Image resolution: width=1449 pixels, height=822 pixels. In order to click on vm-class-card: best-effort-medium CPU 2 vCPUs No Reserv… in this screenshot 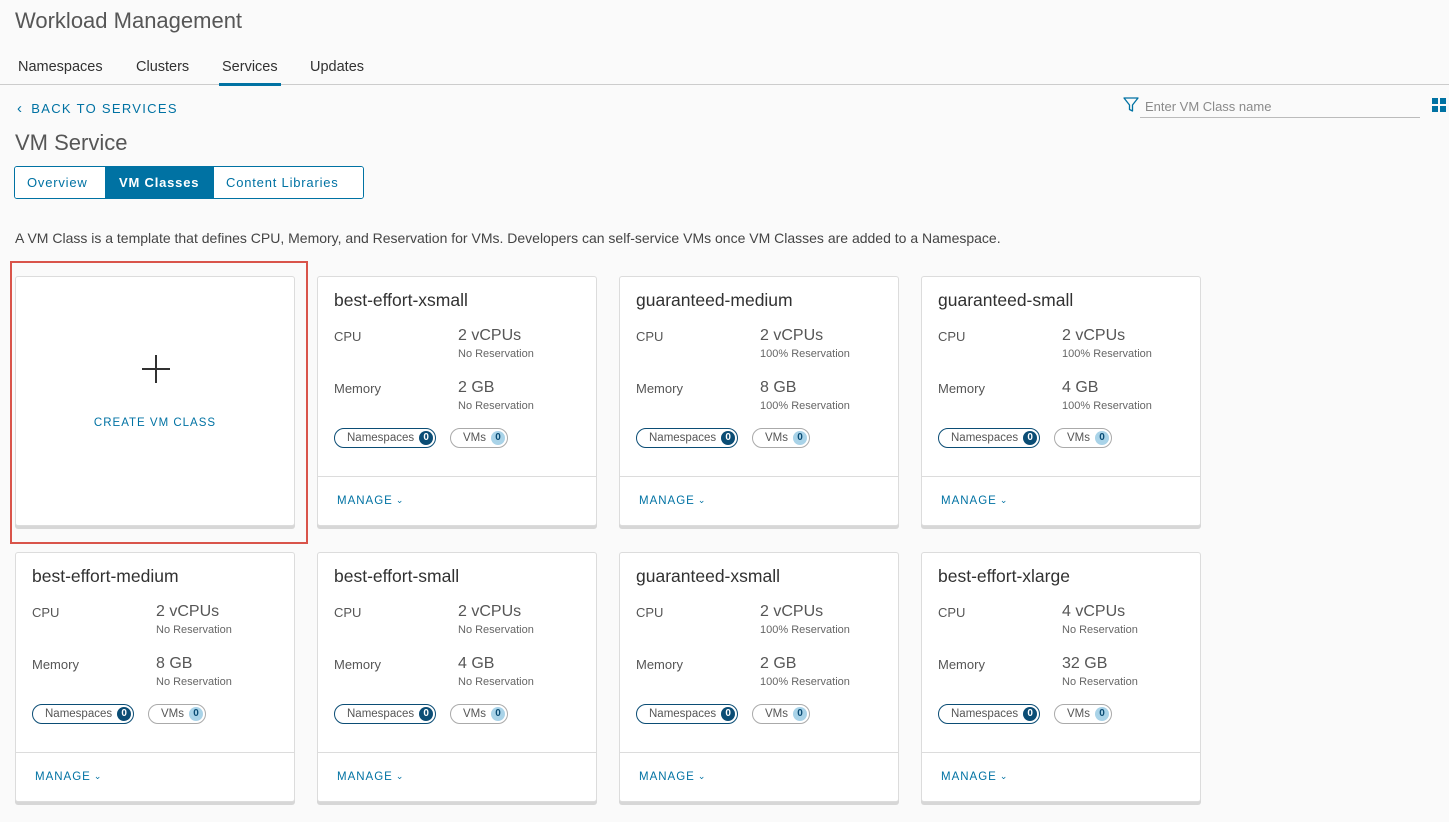, I will do `click(155, 677)`.